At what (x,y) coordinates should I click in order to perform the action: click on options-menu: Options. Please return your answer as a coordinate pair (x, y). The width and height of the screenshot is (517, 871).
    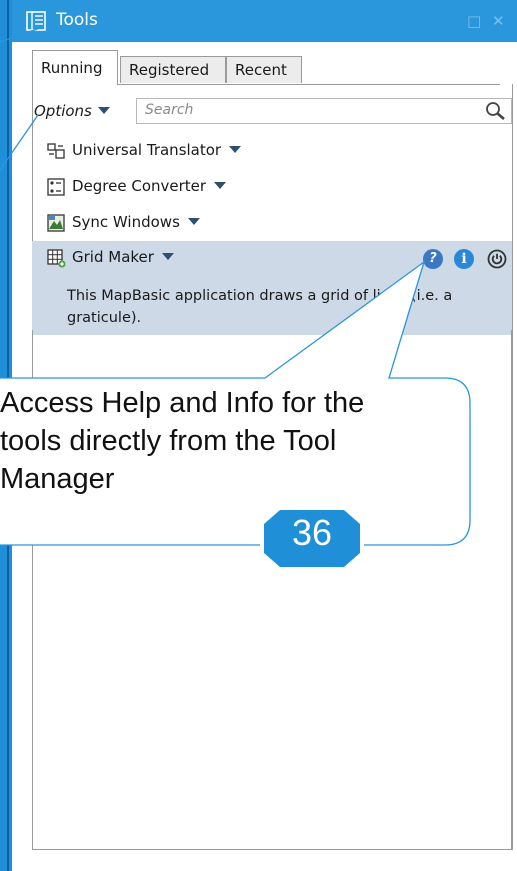
    Looking at the image, I should click on (72, 111).